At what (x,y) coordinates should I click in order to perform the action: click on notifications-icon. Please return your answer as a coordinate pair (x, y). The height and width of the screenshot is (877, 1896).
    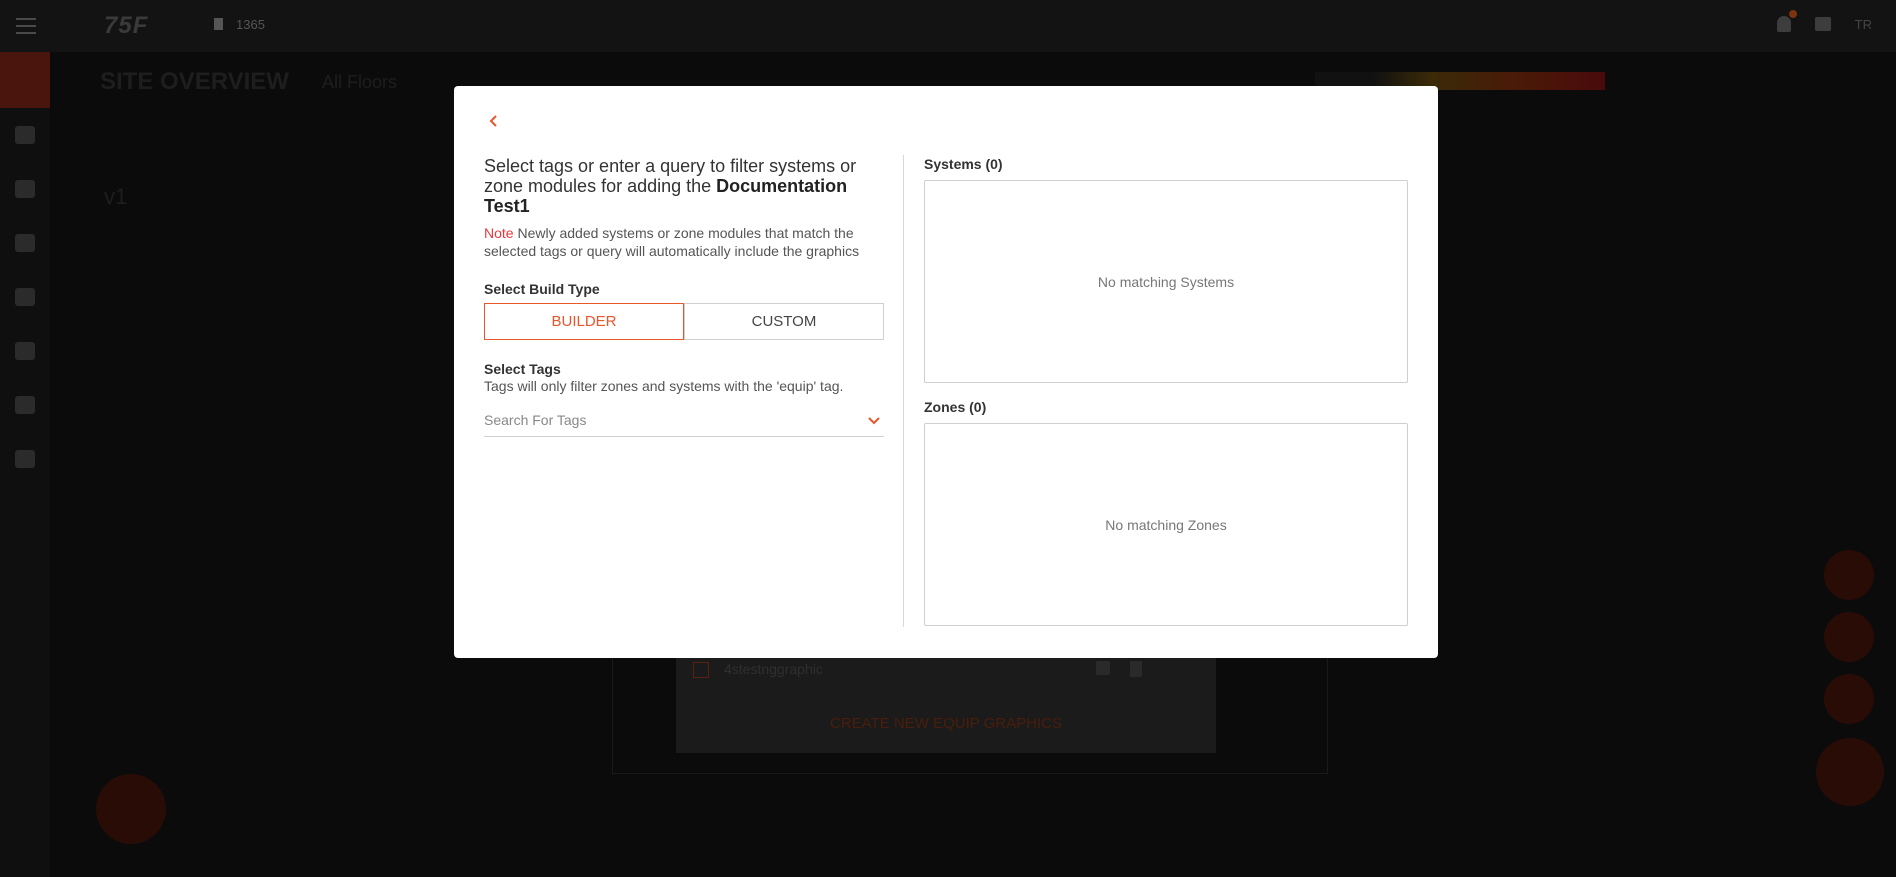
    Looking at the image, I should click on (1786, 21).